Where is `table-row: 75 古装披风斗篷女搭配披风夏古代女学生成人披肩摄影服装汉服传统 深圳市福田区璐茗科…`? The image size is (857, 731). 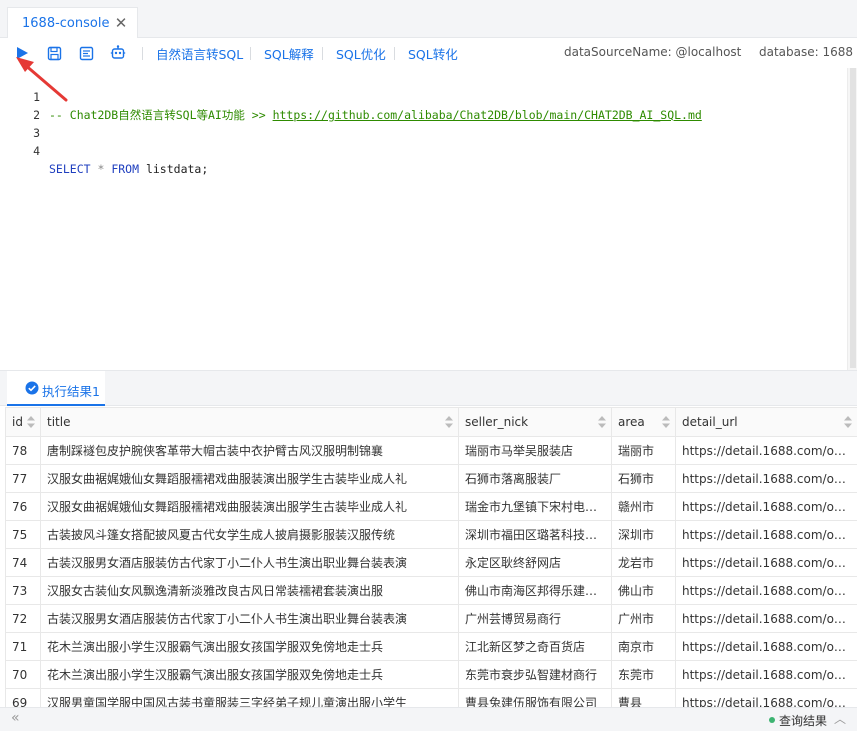
table-row: 75 古装披风斗篷女搭配披风夏古代女学生成人披肩摄影服装汉服传统 深圳市福田区璐茗科… is located at coordinates (431, 534).